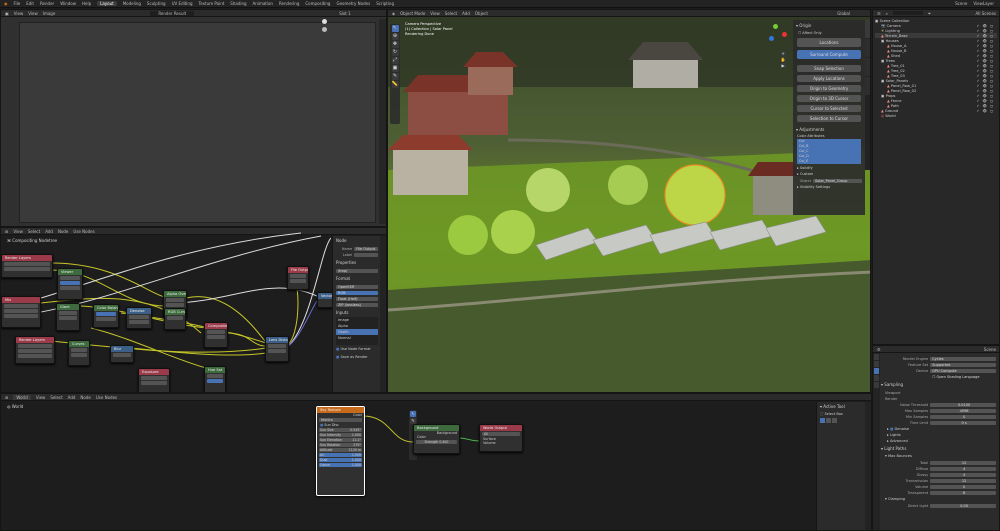 This screenshot has height=531, width=1000. What do you see at coordinates (829, 78) in the screenshot?
I see `apply-locations-button: Apply Locations` at bounding box center [829, 78].